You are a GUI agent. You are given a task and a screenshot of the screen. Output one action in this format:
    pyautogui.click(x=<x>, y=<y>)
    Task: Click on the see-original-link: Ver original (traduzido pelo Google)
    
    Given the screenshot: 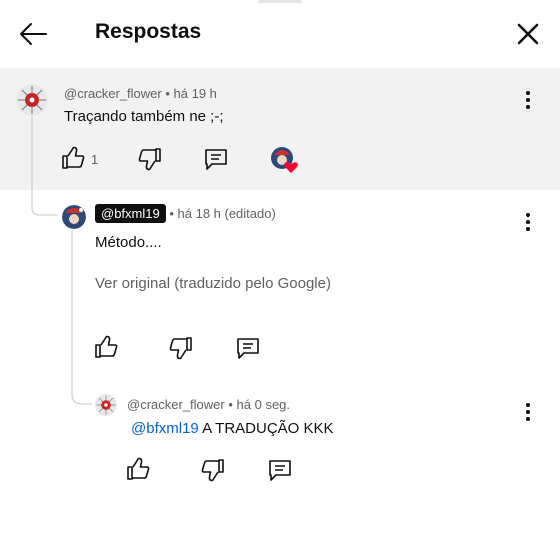 What is the action you would take?
    pyautogui.click(x=213, y=283)
    